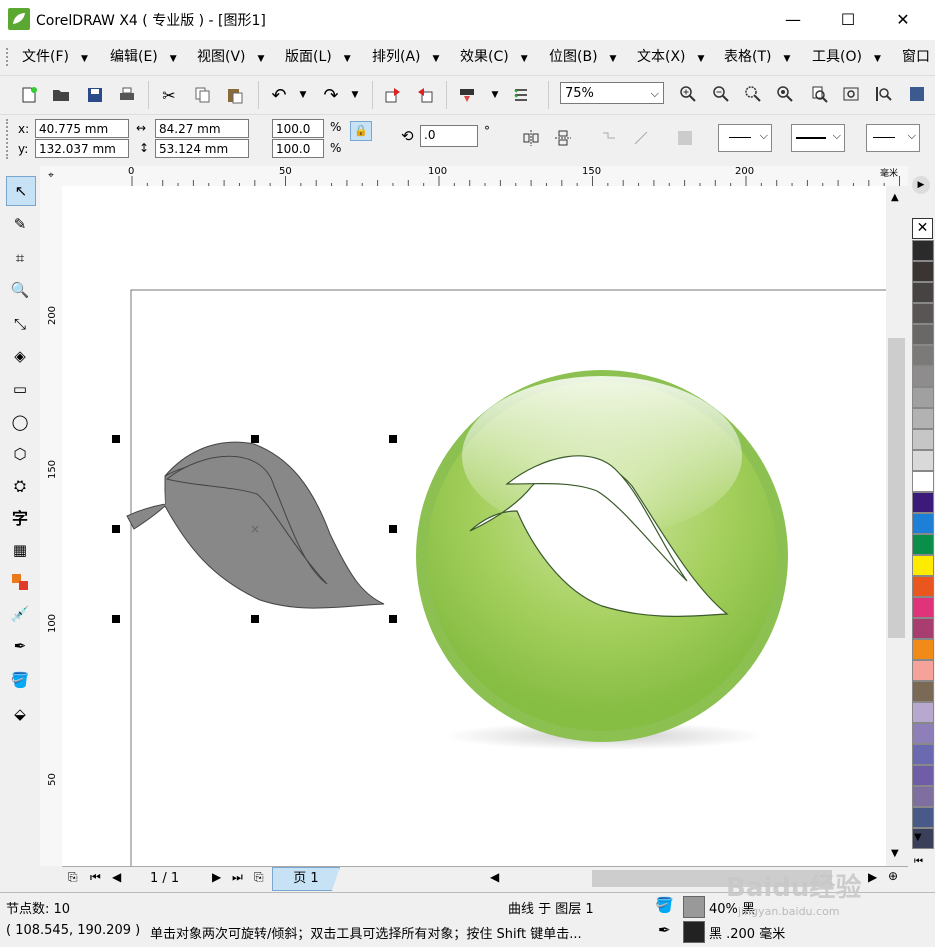 Image resolution: width=935 pixels, height=947 pixels. I want to click on undo-icon: ↶, so click(279, 95).